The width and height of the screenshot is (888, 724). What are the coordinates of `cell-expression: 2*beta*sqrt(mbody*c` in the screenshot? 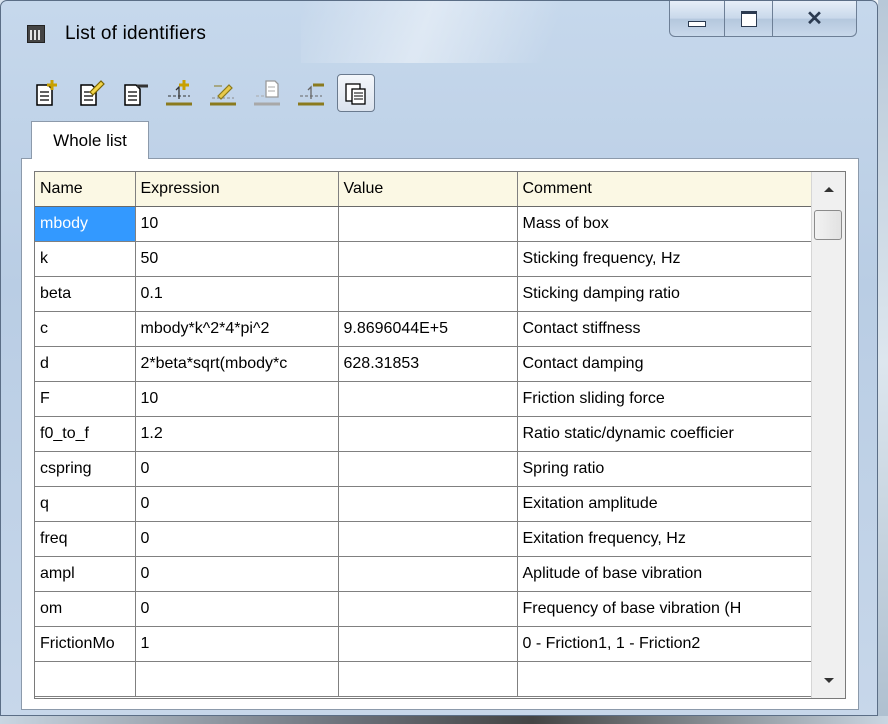 It's located at (237, 364).